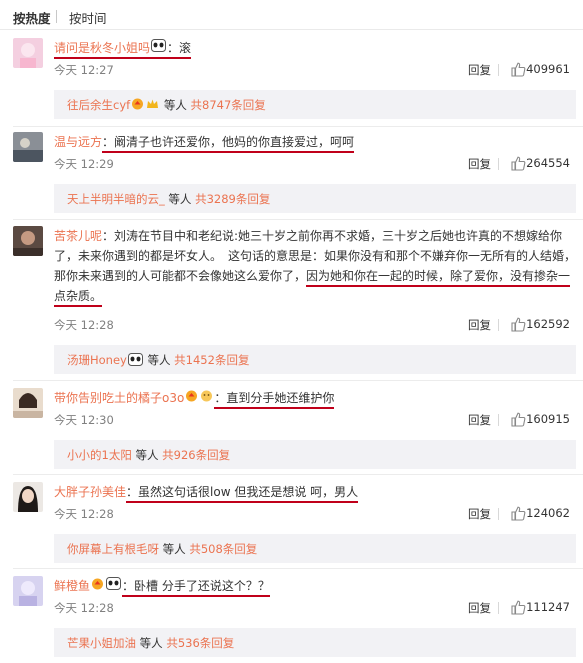 This screenshot has height=663, width=583. I want to click on like-count: 124062, so click(548, 513).